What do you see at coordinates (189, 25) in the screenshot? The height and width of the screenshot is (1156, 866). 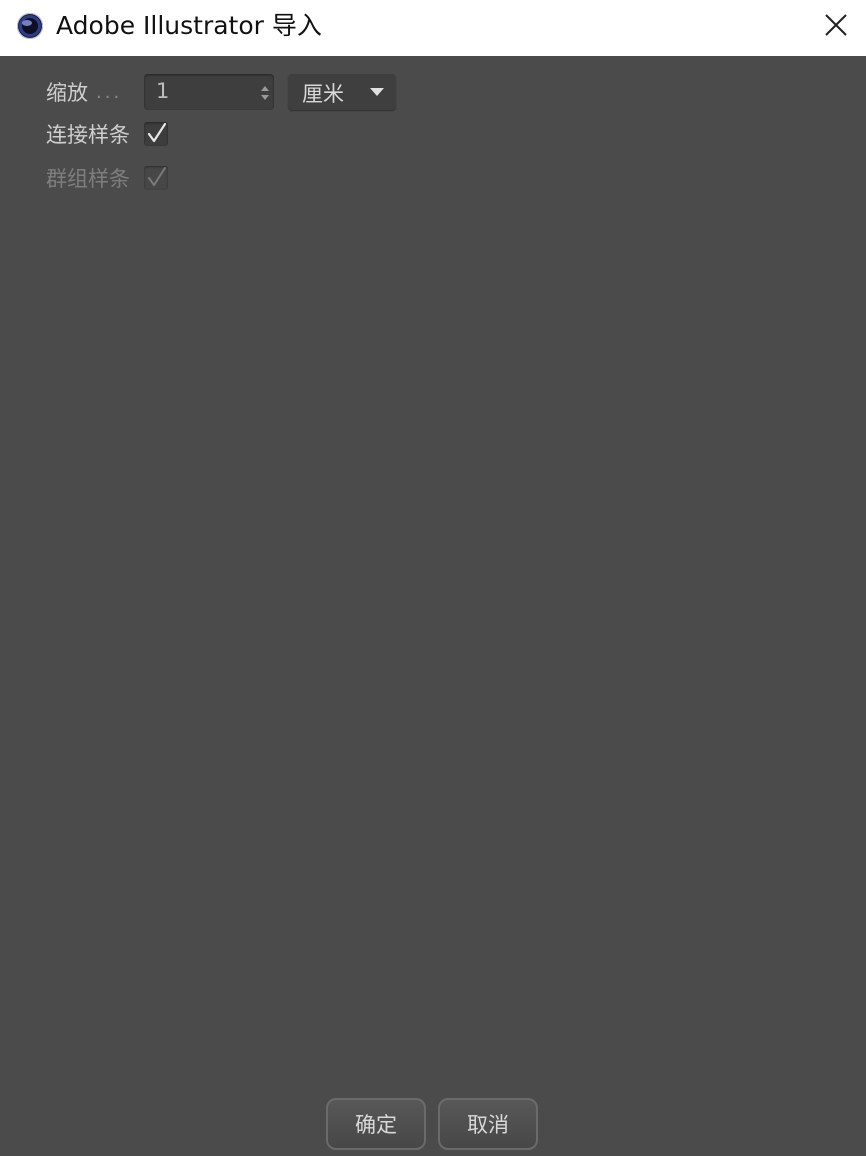 I see `window-title: Adobe Illustrator 导入` at bounding box center [189, 25].